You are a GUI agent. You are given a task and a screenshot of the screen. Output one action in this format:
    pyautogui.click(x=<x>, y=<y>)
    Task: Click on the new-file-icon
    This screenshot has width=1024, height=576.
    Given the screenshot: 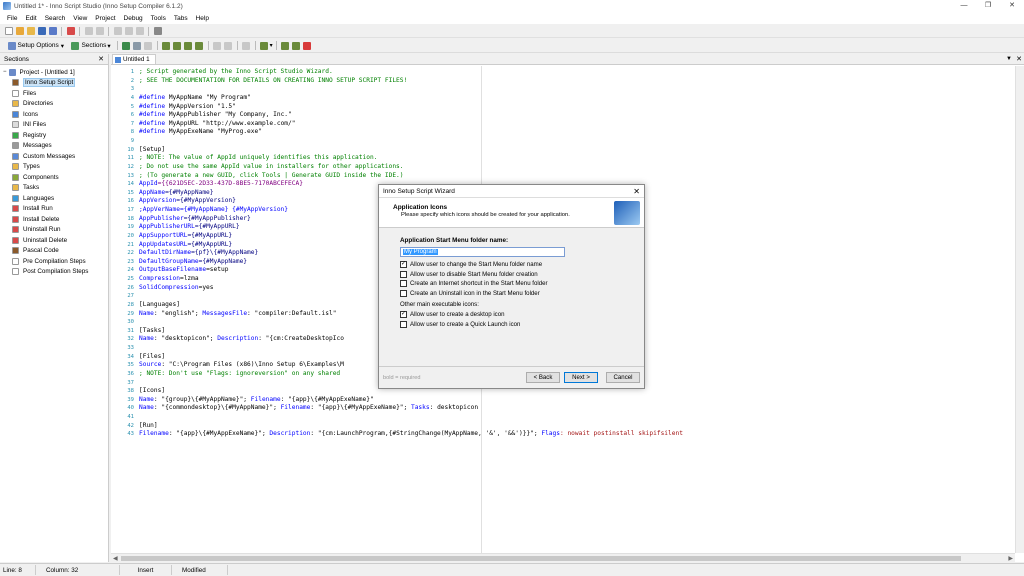 What is the action you would take?
    pyautogui.click(x=8, y=31)
    